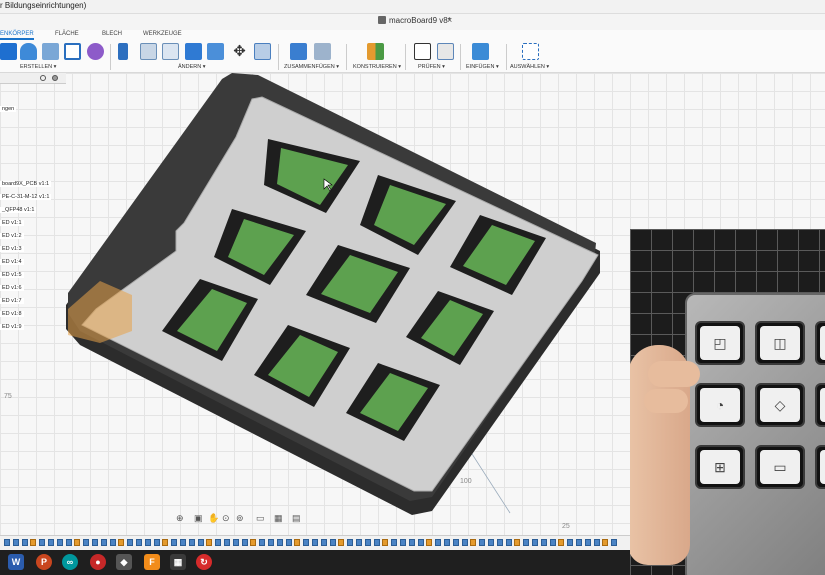  Describe the element at coordinates (12, 236) in the screenshot. I see `browser-item: ED v1:2` at that location.